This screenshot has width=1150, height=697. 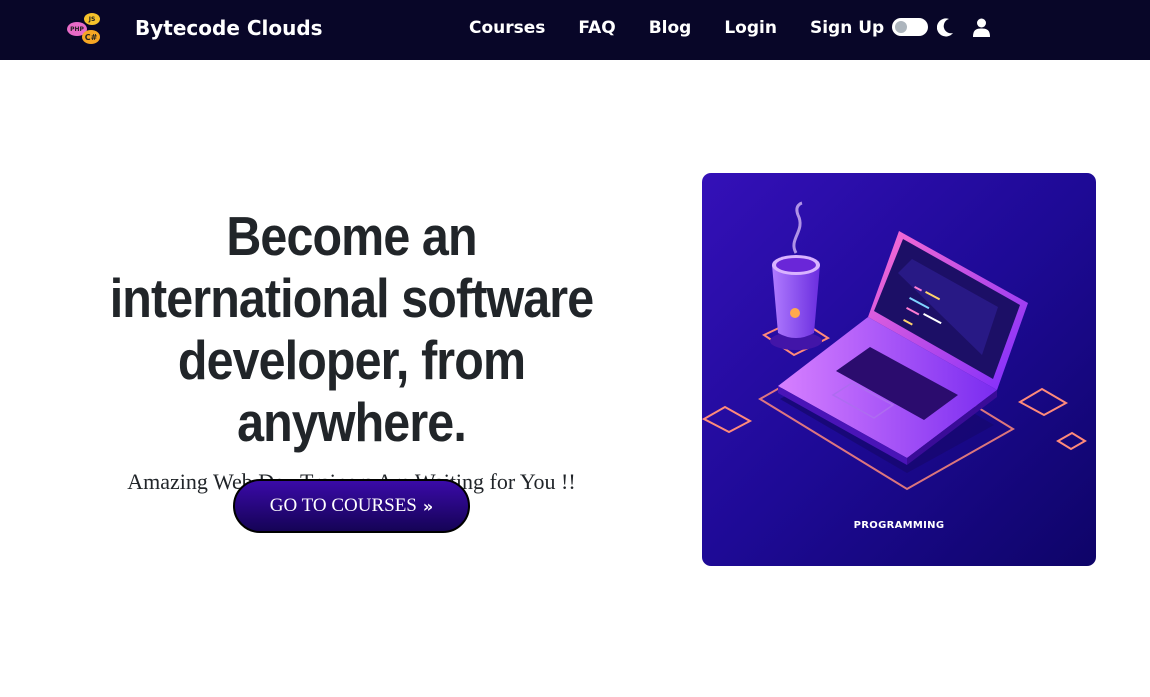 I want to click on logo-js-text: JS, so click(x=92, y=19).